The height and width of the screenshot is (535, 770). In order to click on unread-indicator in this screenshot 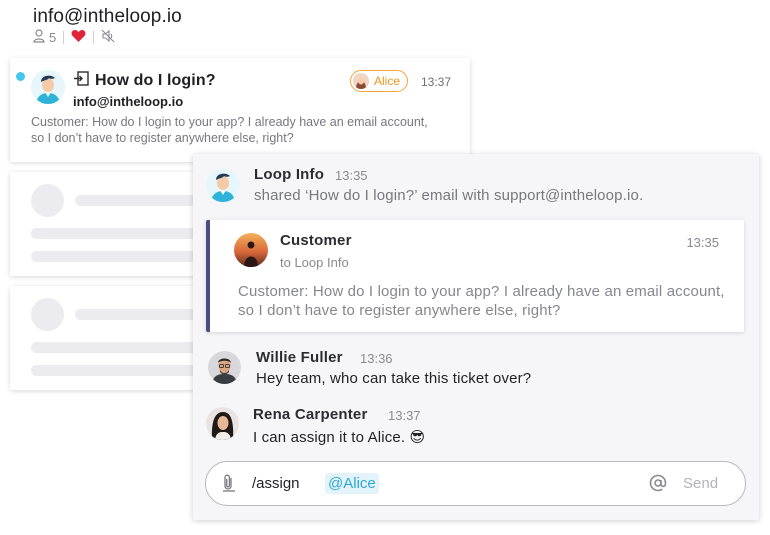, I will do `click(20, 76)`.